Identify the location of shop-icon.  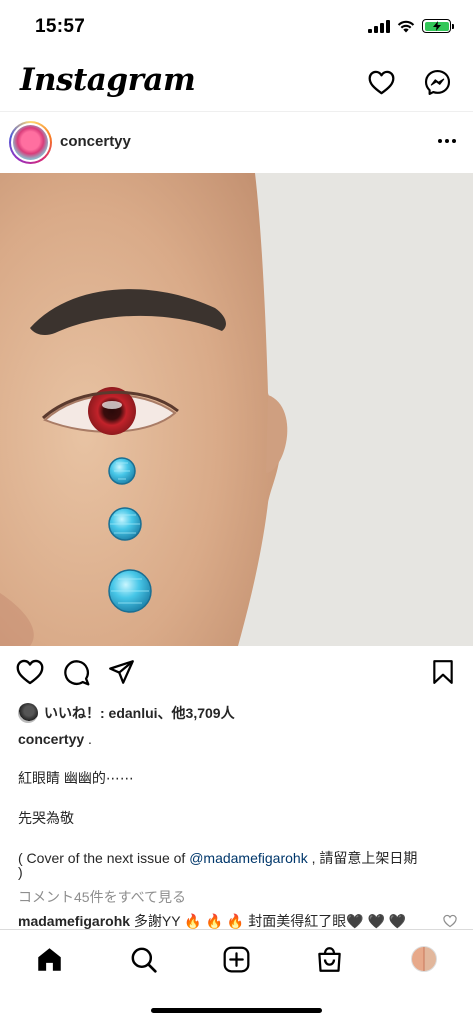
(329, 959).